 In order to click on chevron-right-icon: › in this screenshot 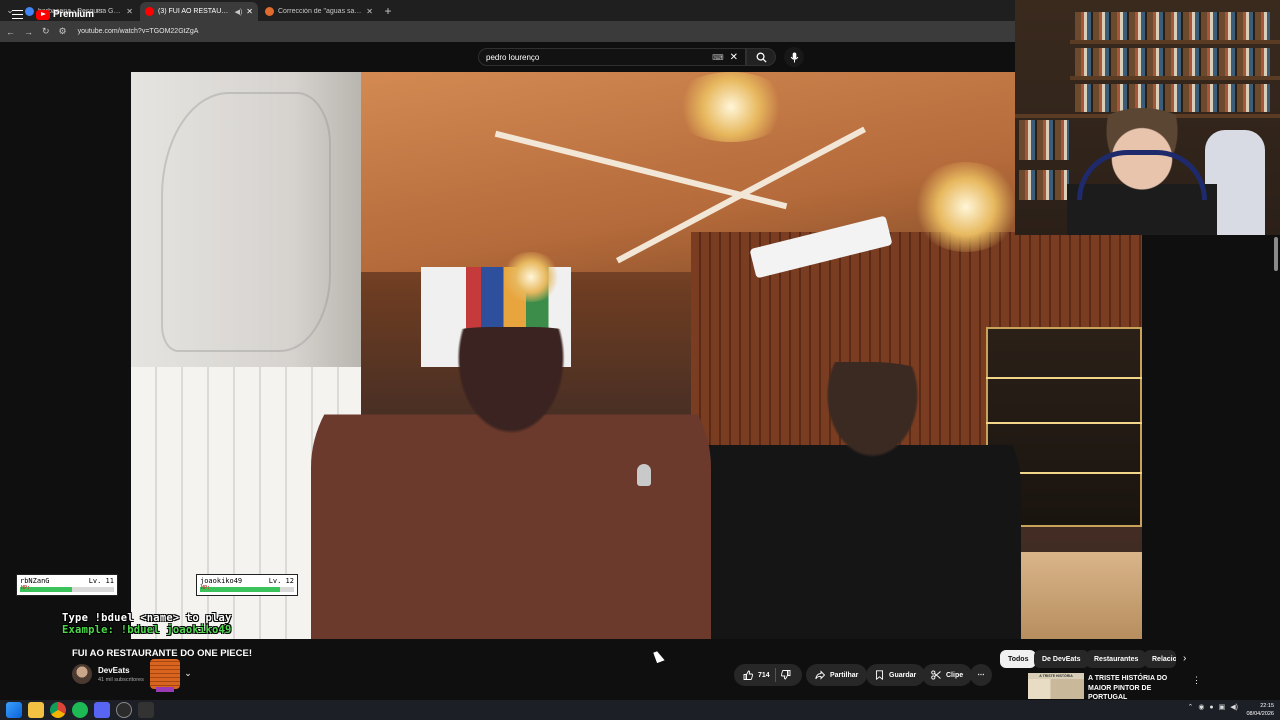, I will do `click(1184, 658)`.